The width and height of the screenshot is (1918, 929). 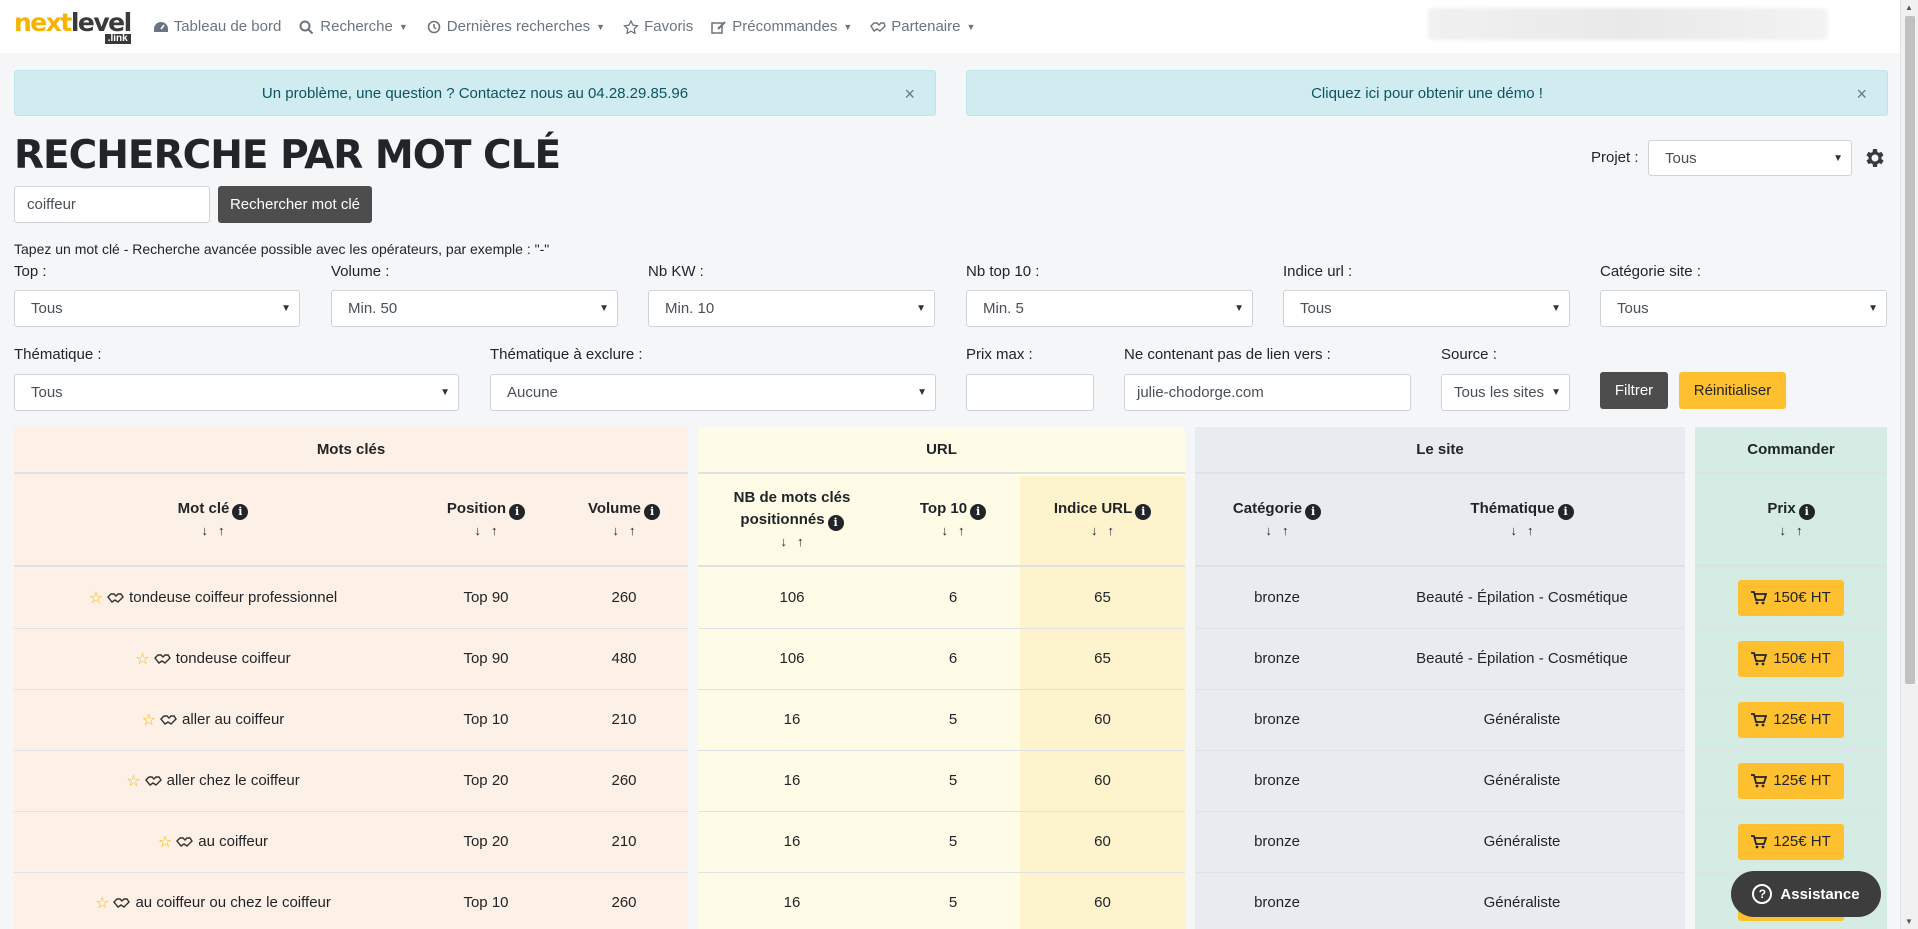 I want to click on keyword-text: tondeuse coiffeur professionnel, so click(x=233, y=597).